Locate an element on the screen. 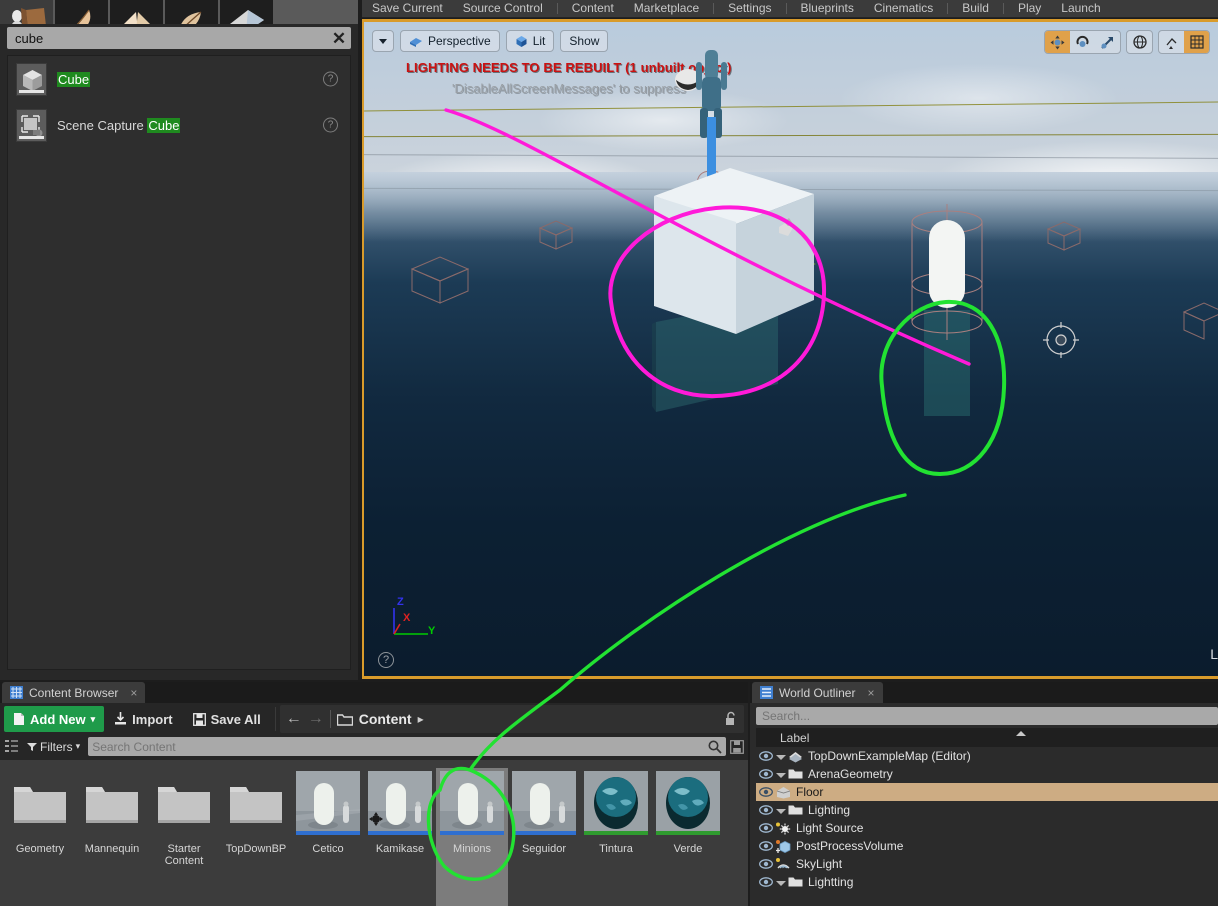  rotate-mode-button is located at coordinates (1082, 42).